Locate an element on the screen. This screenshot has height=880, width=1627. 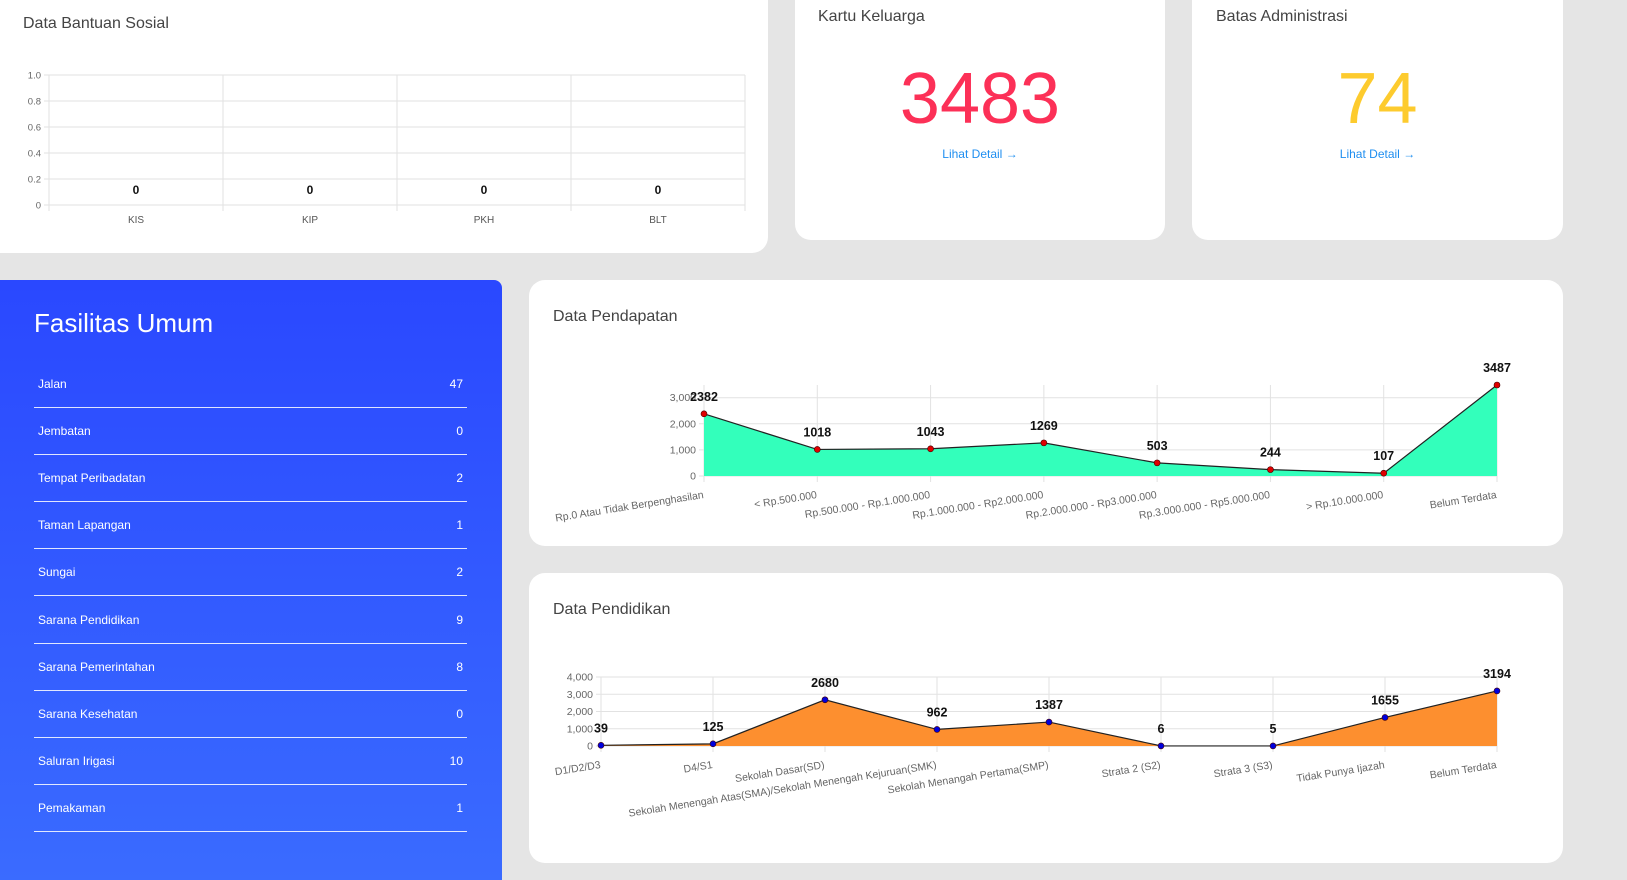
data-label: 1018 is located at coordinates (817, 432).